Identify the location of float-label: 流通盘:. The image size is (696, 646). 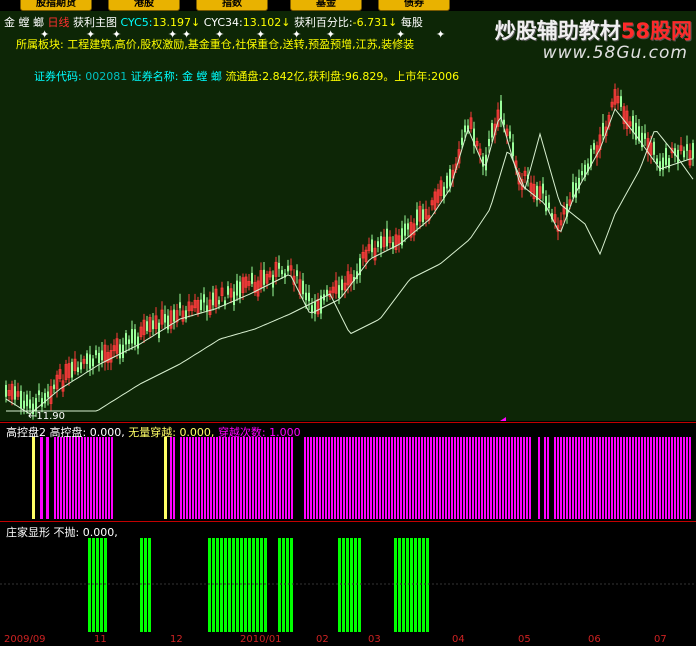
(244, 76).